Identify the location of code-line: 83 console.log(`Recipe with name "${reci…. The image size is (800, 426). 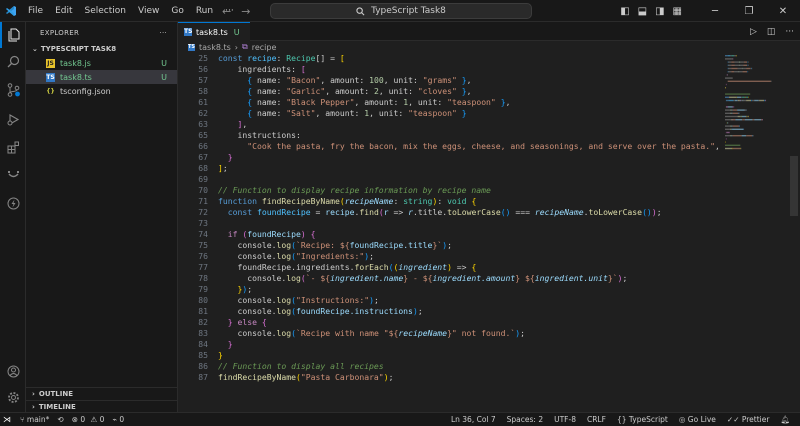
(450, 333).